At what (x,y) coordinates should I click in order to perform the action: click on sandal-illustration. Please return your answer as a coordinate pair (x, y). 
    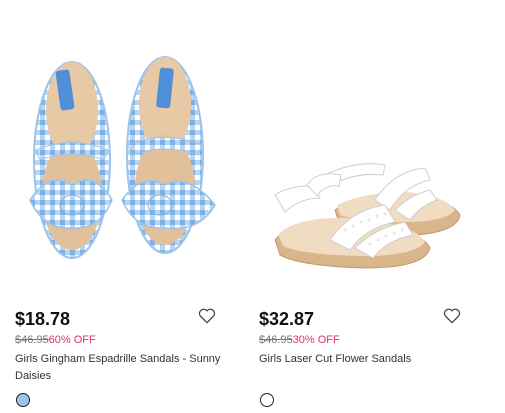
    Looking at the image, I should click on (367, 216).